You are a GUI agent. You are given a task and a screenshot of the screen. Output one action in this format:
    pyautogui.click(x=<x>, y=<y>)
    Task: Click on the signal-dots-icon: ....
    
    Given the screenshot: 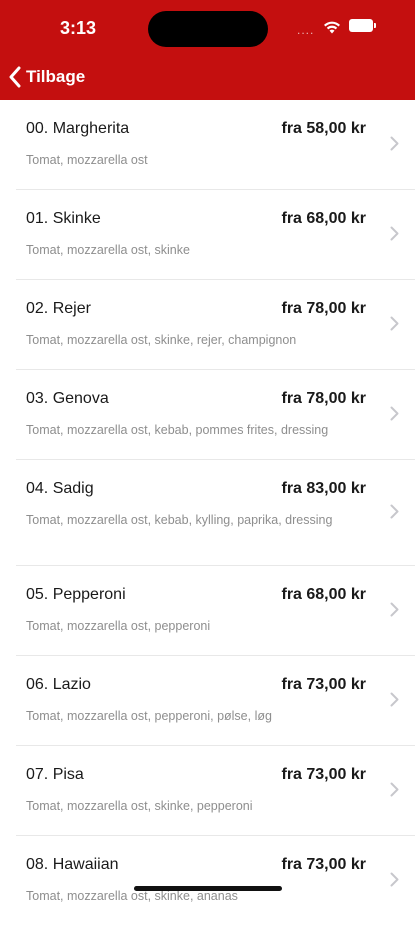 What is the action you would take?
    pyautogui.click(x=306, y=30)
    